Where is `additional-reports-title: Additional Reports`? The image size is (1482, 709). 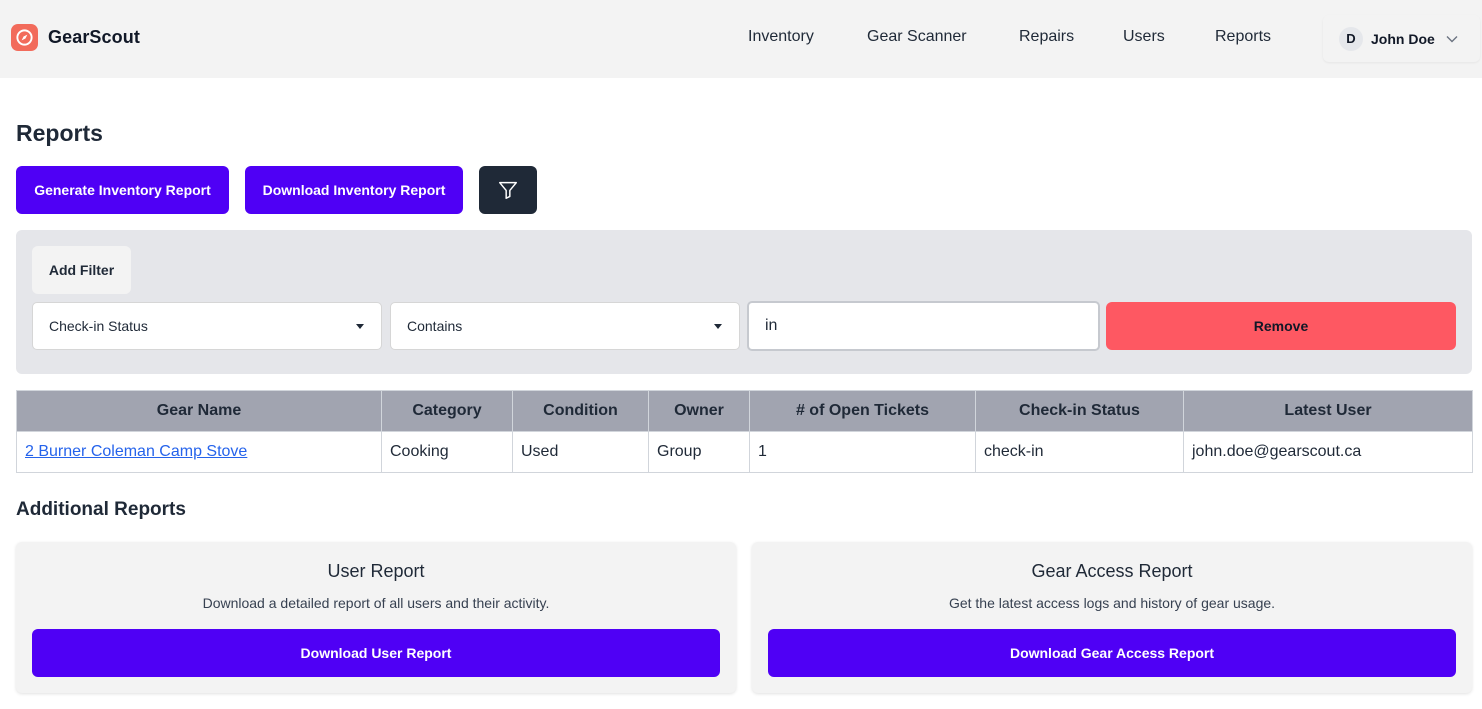
additional-reports-title: Additional Reports is located at coordinates (101, 509).